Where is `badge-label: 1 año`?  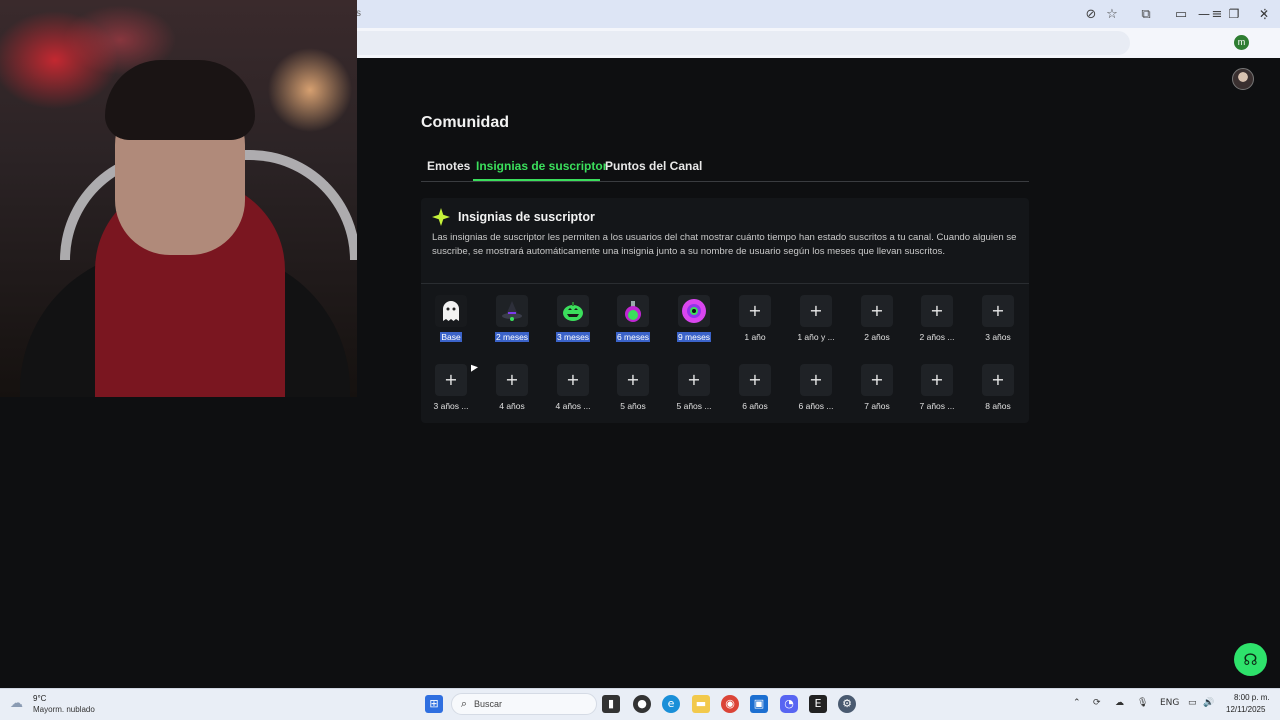
badge-label: 1 año is located at coordinates (755, 337).